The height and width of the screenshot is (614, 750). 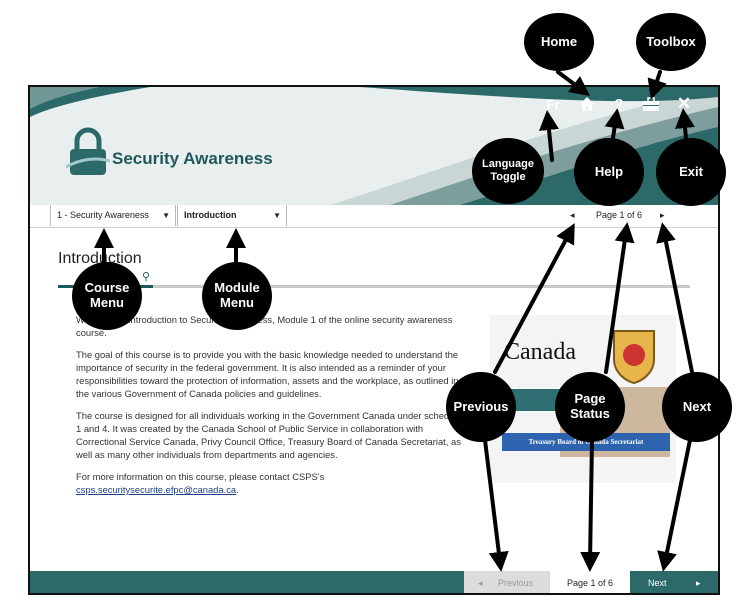 What do you see at coordinates (559, 42) in the screenshot?
I see `callout-home: Home` at bounding box center [559, 42].